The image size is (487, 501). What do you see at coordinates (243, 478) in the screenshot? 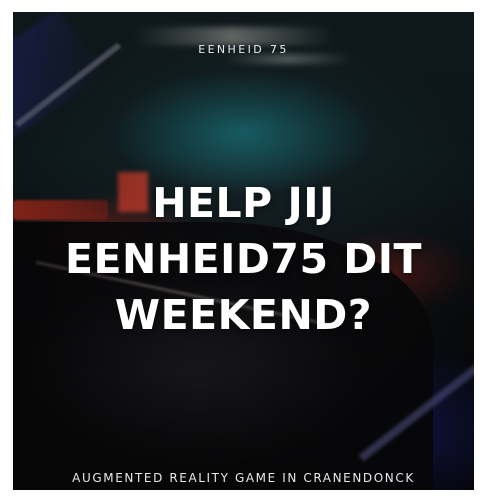
I see `footer-tagline: AUGMENTED REALITY GAME IN CRANENDONCK` at bounding box center [243, 478].